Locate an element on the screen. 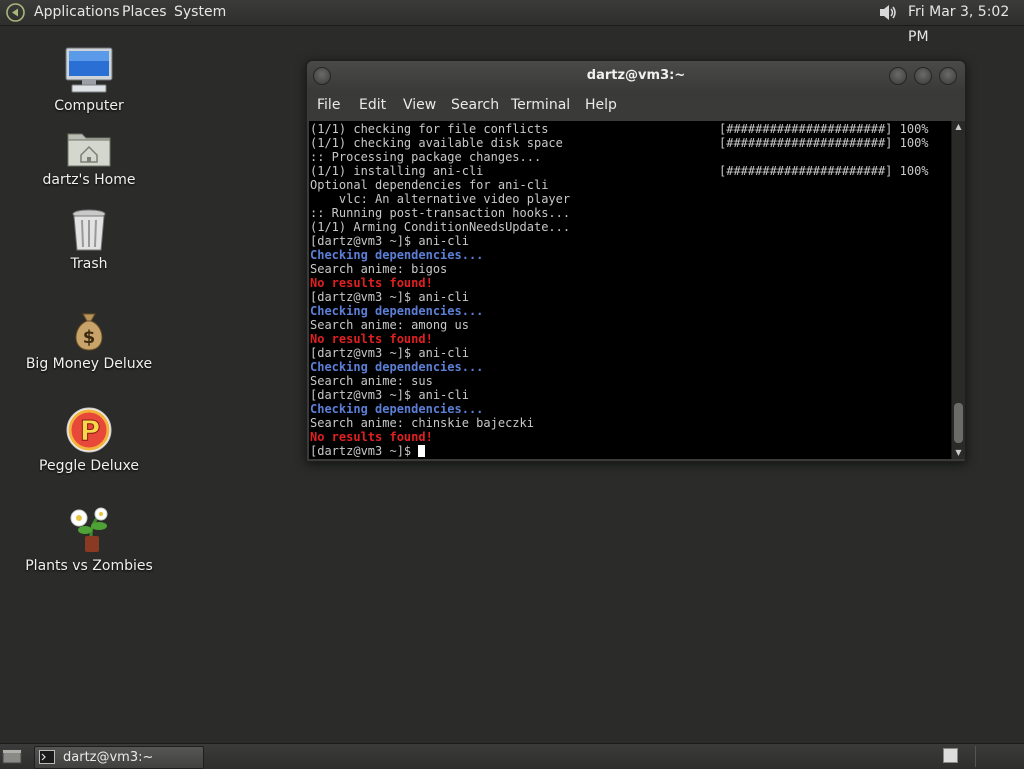 This screenshot has width=1024, height=769. menu-search: Search is located at coordinates (475, 105).